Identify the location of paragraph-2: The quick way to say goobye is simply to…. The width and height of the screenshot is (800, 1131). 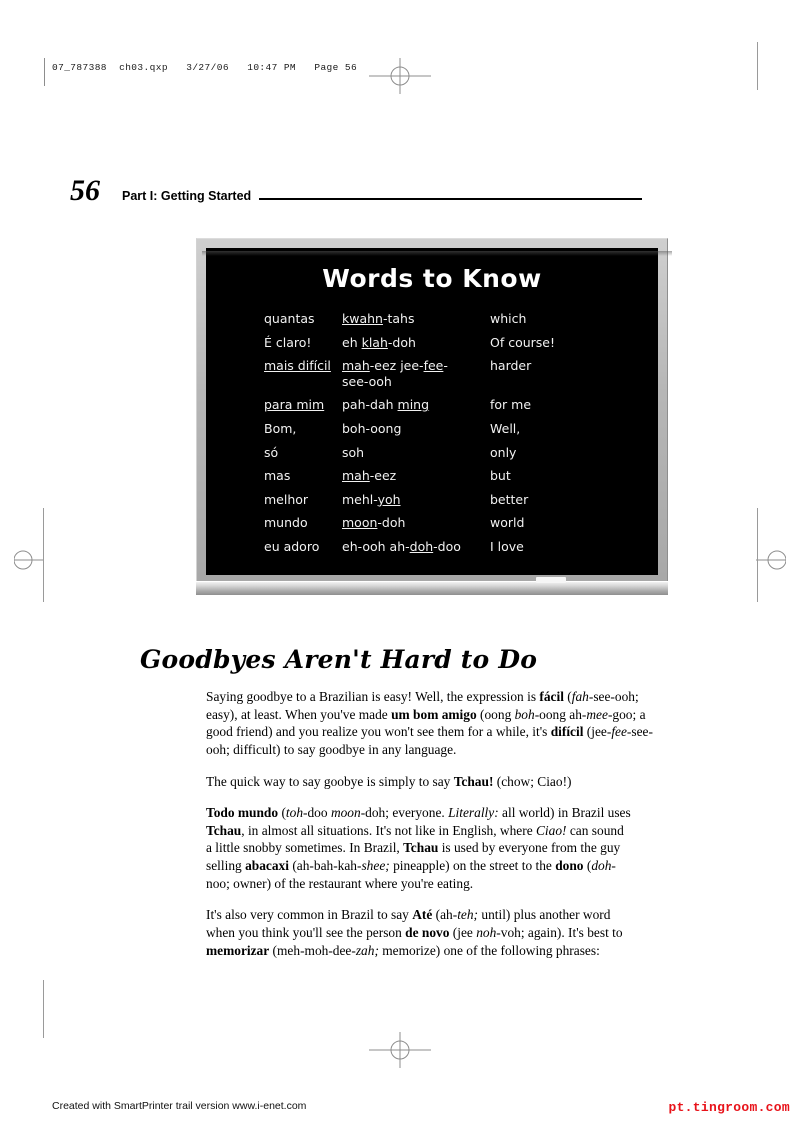
(389, 781).